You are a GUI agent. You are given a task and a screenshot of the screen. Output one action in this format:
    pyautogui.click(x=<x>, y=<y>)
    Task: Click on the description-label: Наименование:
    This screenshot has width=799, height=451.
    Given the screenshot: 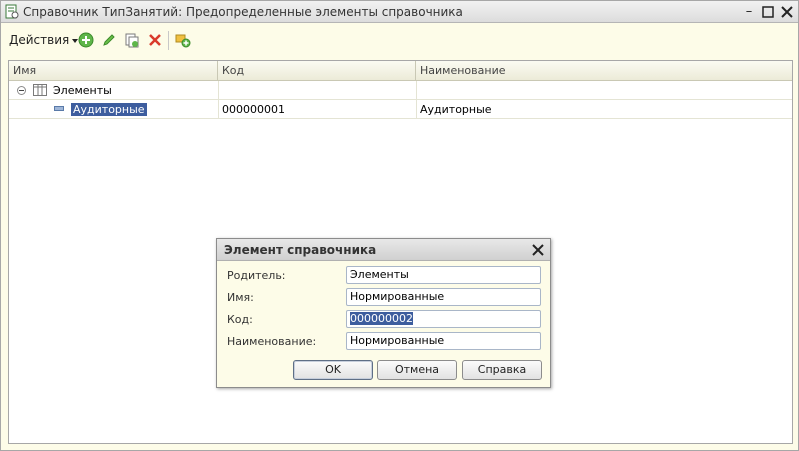 What is the action you would take?
    pyautogui.click(x=272, y=341)
    